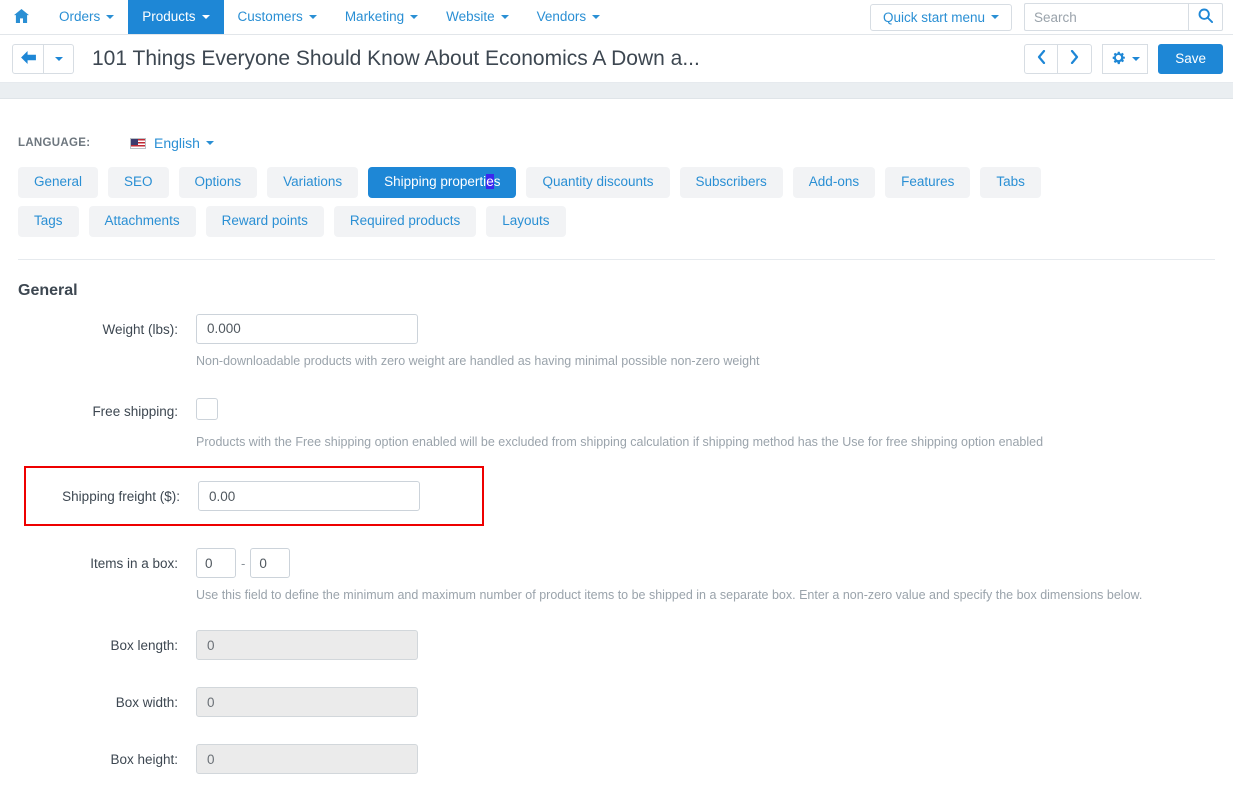 The height and width of the screenshot is (791, 1233). I want to click on tab-add-ons: Add-ons, so click(834, 182).